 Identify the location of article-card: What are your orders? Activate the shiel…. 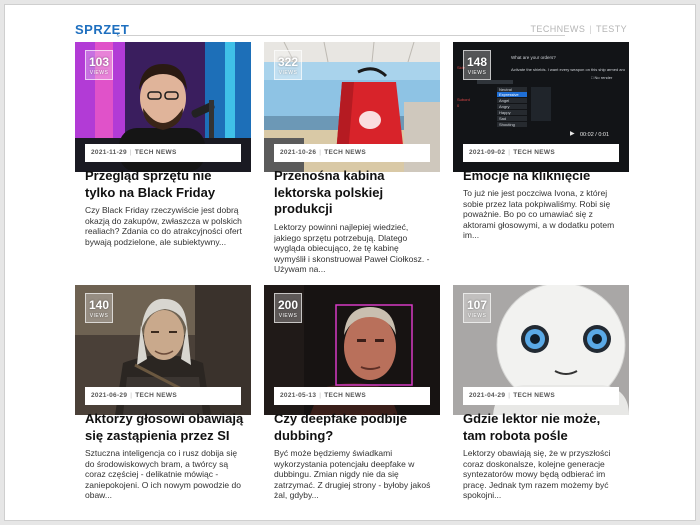
(541, 157).